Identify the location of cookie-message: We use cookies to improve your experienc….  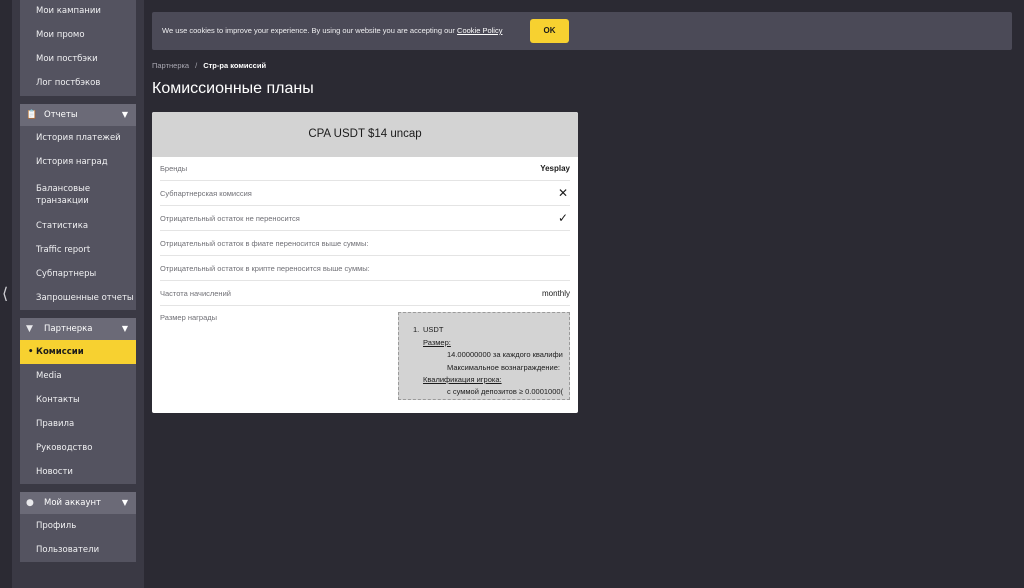
(308, 30).